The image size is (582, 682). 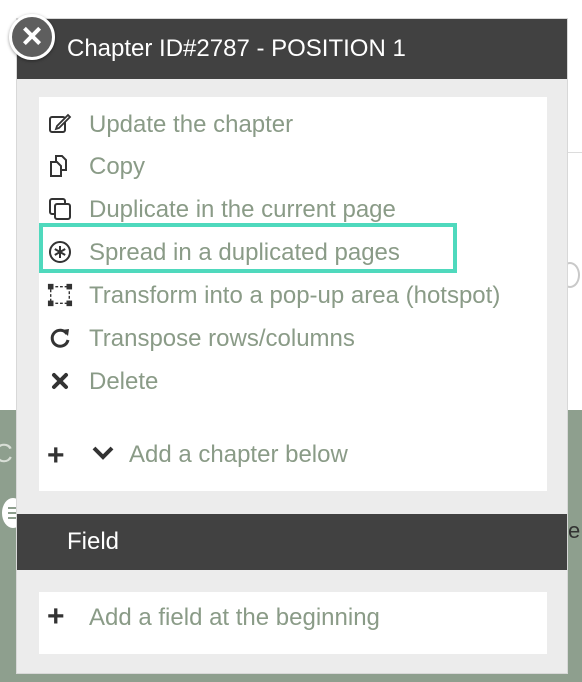 I want to click on add-field-label: Add a field at the beginning, so click(x=234, y=617).